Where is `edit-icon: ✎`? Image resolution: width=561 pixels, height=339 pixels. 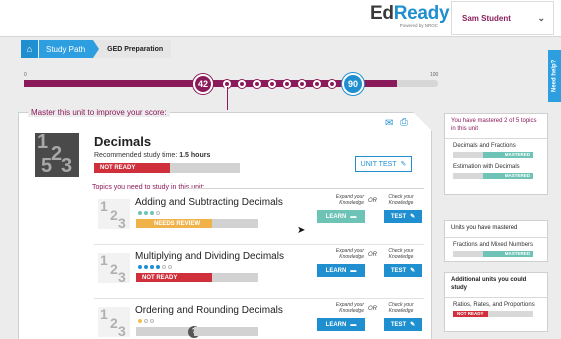
edit-icon: ✎ is located at coordinates (403, 164).